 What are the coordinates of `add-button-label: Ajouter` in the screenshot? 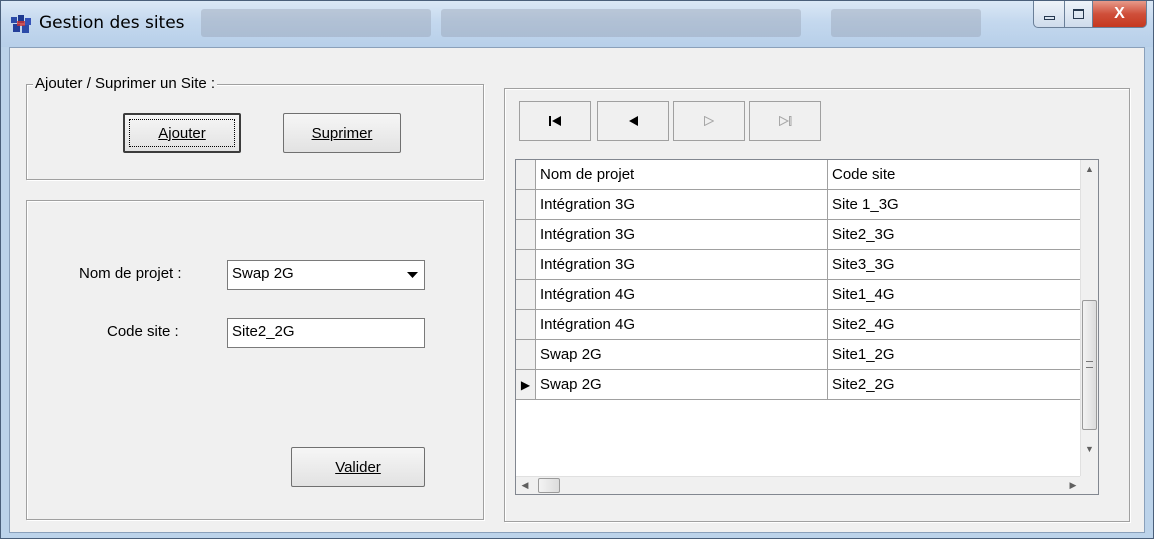 It's located at (182, 133).